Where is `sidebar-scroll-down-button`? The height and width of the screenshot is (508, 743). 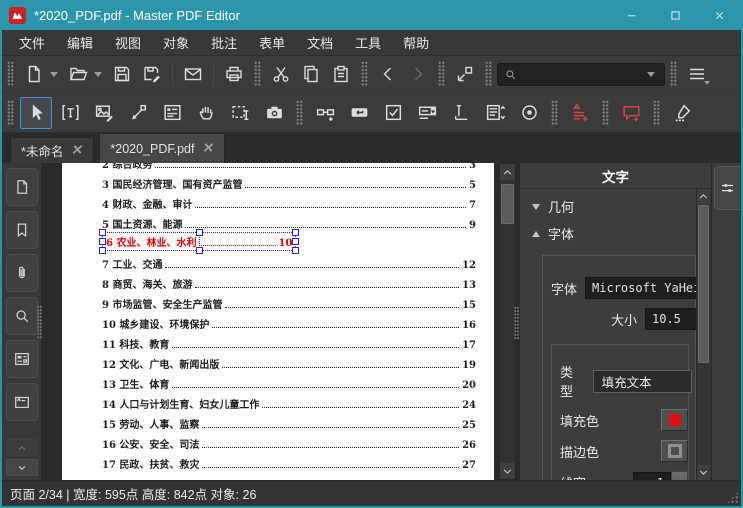
sidebar-scroll-down-button is located at coordinates (21, 467).